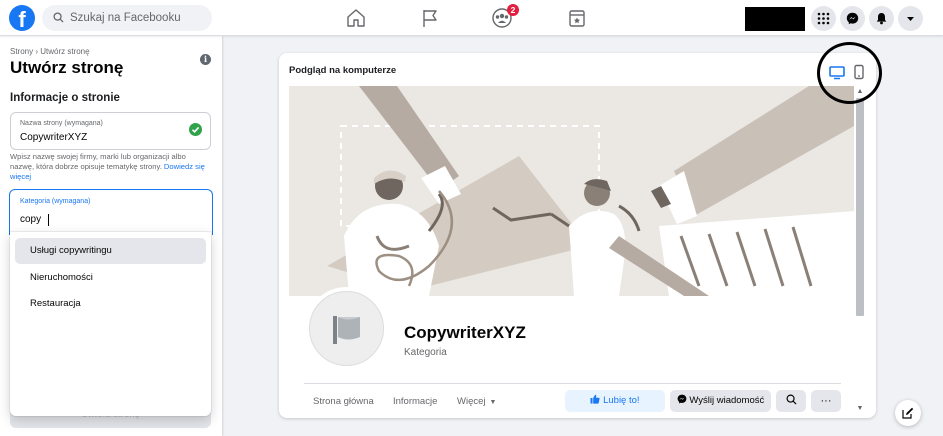 This screenshot has width=943, height=436. I want to click on tab-more-label: Więcej, so click(471, 401).